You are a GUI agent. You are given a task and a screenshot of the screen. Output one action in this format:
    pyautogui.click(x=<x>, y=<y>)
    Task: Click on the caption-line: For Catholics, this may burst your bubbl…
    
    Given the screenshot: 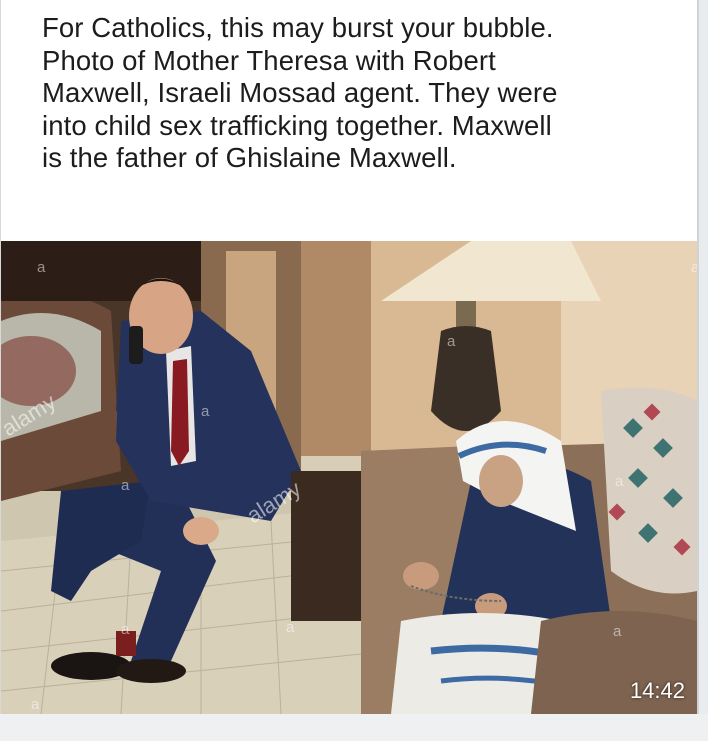 What is the action you would take?
    pyautogui.click(x=298, y=27)
    